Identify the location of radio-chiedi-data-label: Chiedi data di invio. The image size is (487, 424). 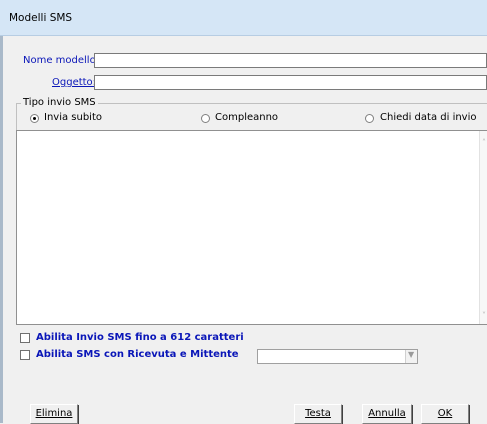
(428, 117).